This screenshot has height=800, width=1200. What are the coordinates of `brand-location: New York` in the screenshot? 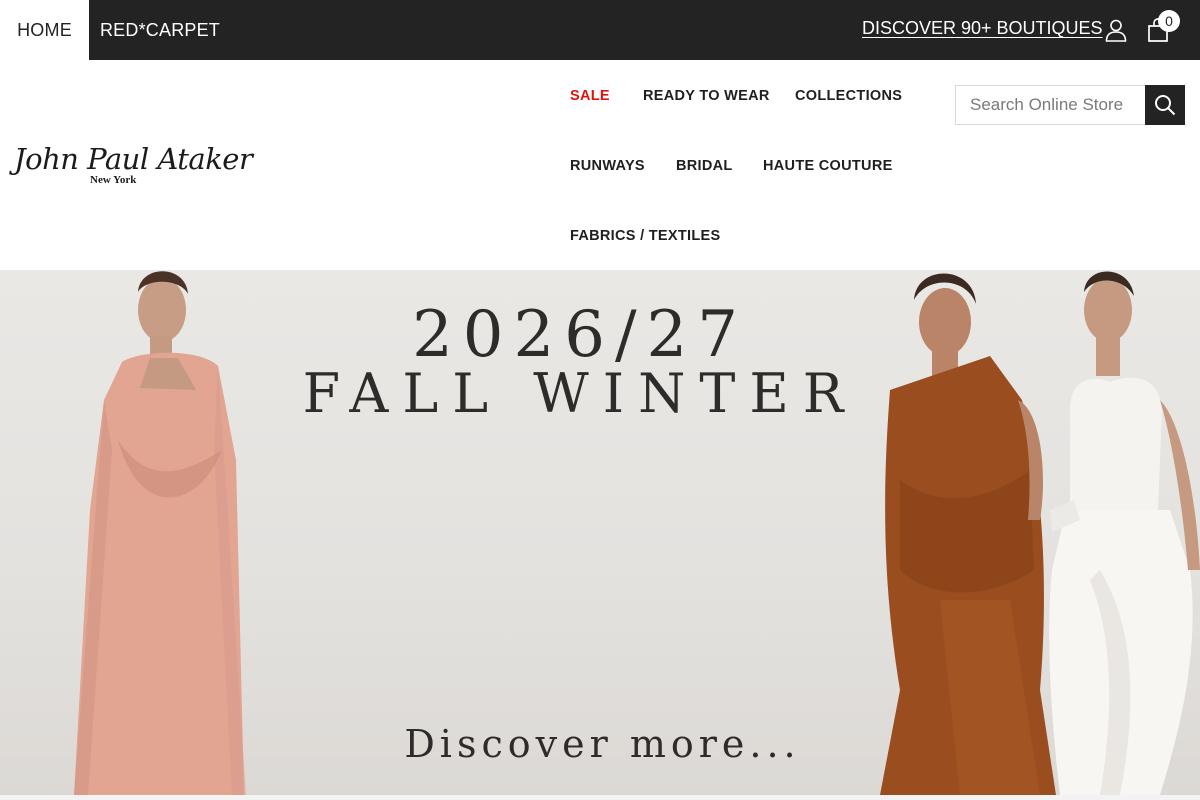 It's located at (113, 180).